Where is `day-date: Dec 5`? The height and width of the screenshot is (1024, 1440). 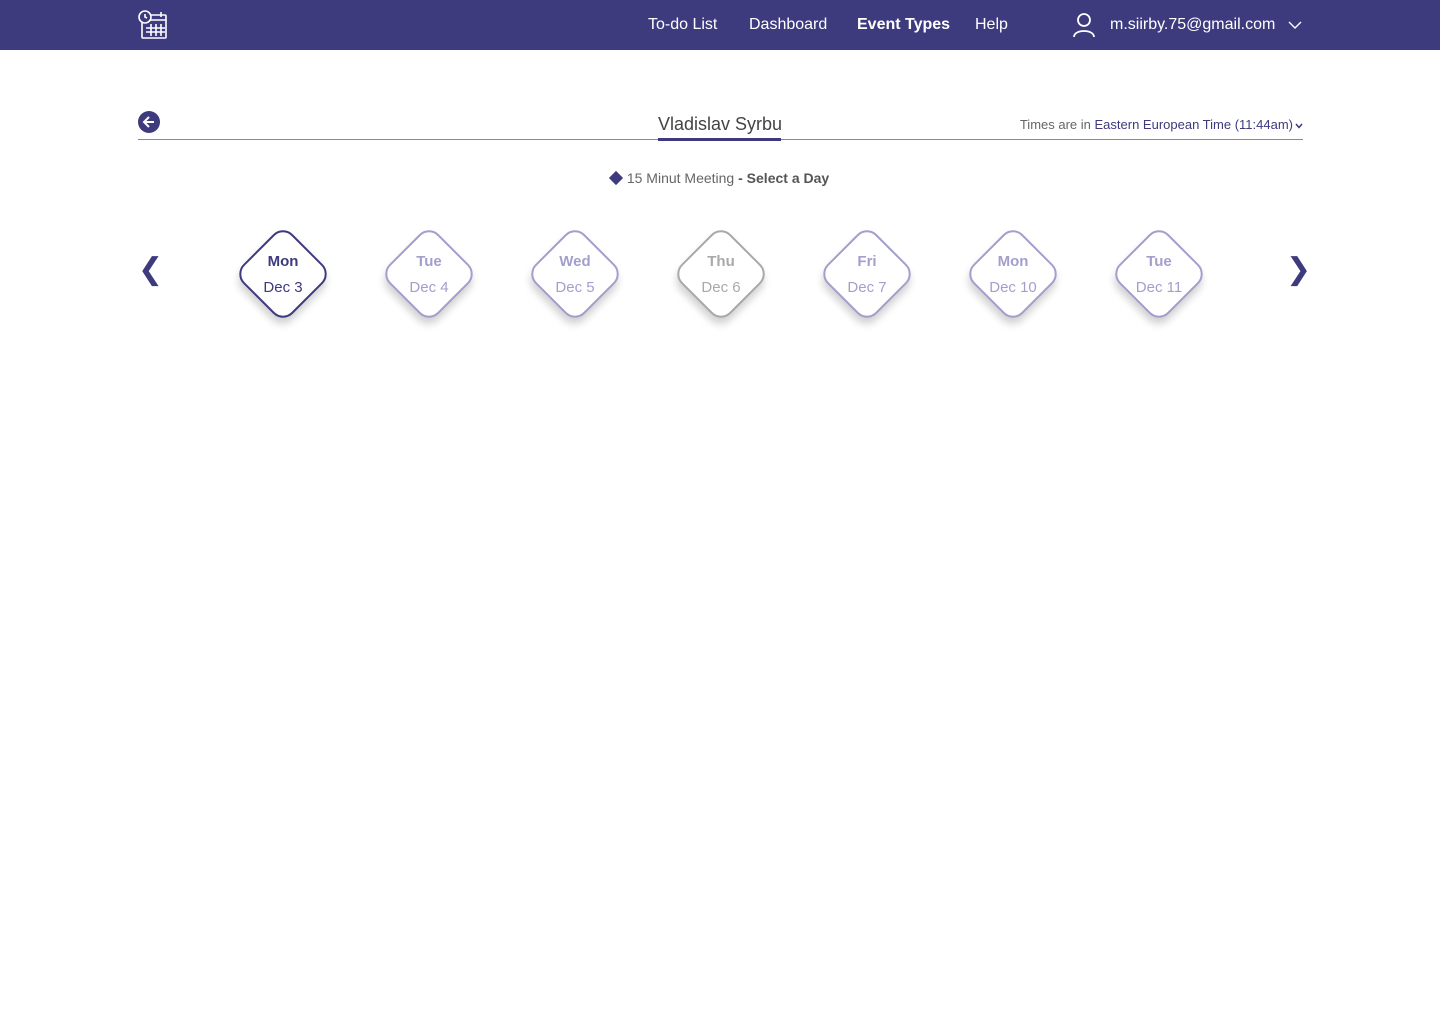
day-date: Dec 5 is located at coordinates (575, 287).